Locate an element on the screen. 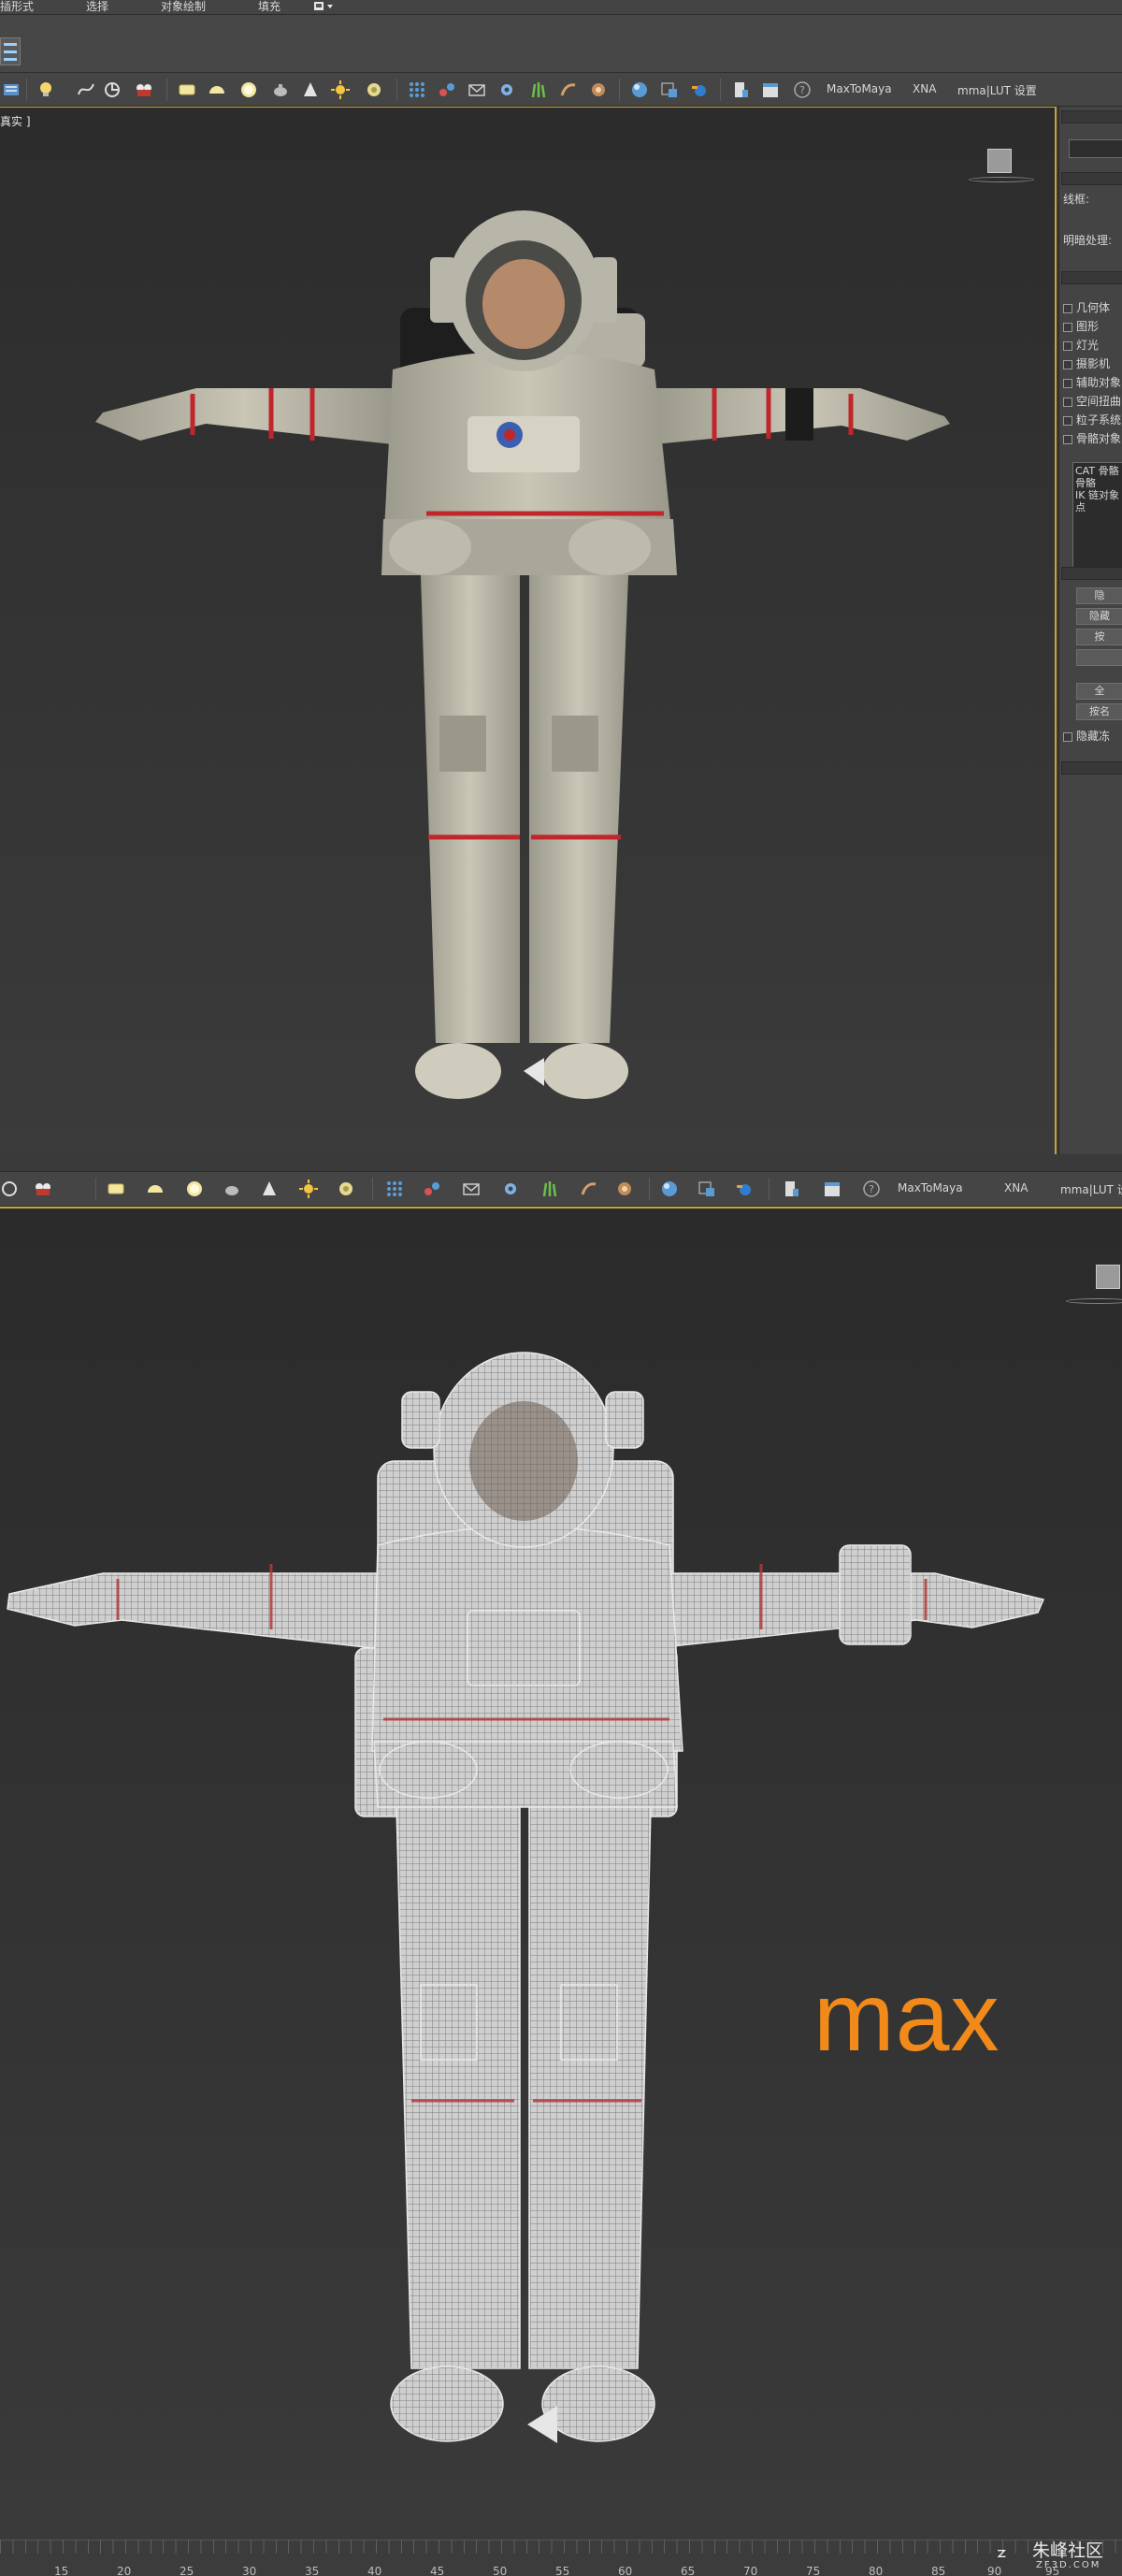  ribbon-strip is located at coordinates (561, 44).